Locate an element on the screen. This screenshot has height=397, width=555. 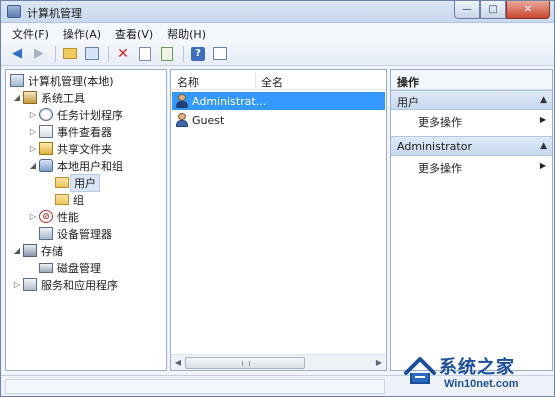
scrollbar-thumb is located at coordinates (245, 362).